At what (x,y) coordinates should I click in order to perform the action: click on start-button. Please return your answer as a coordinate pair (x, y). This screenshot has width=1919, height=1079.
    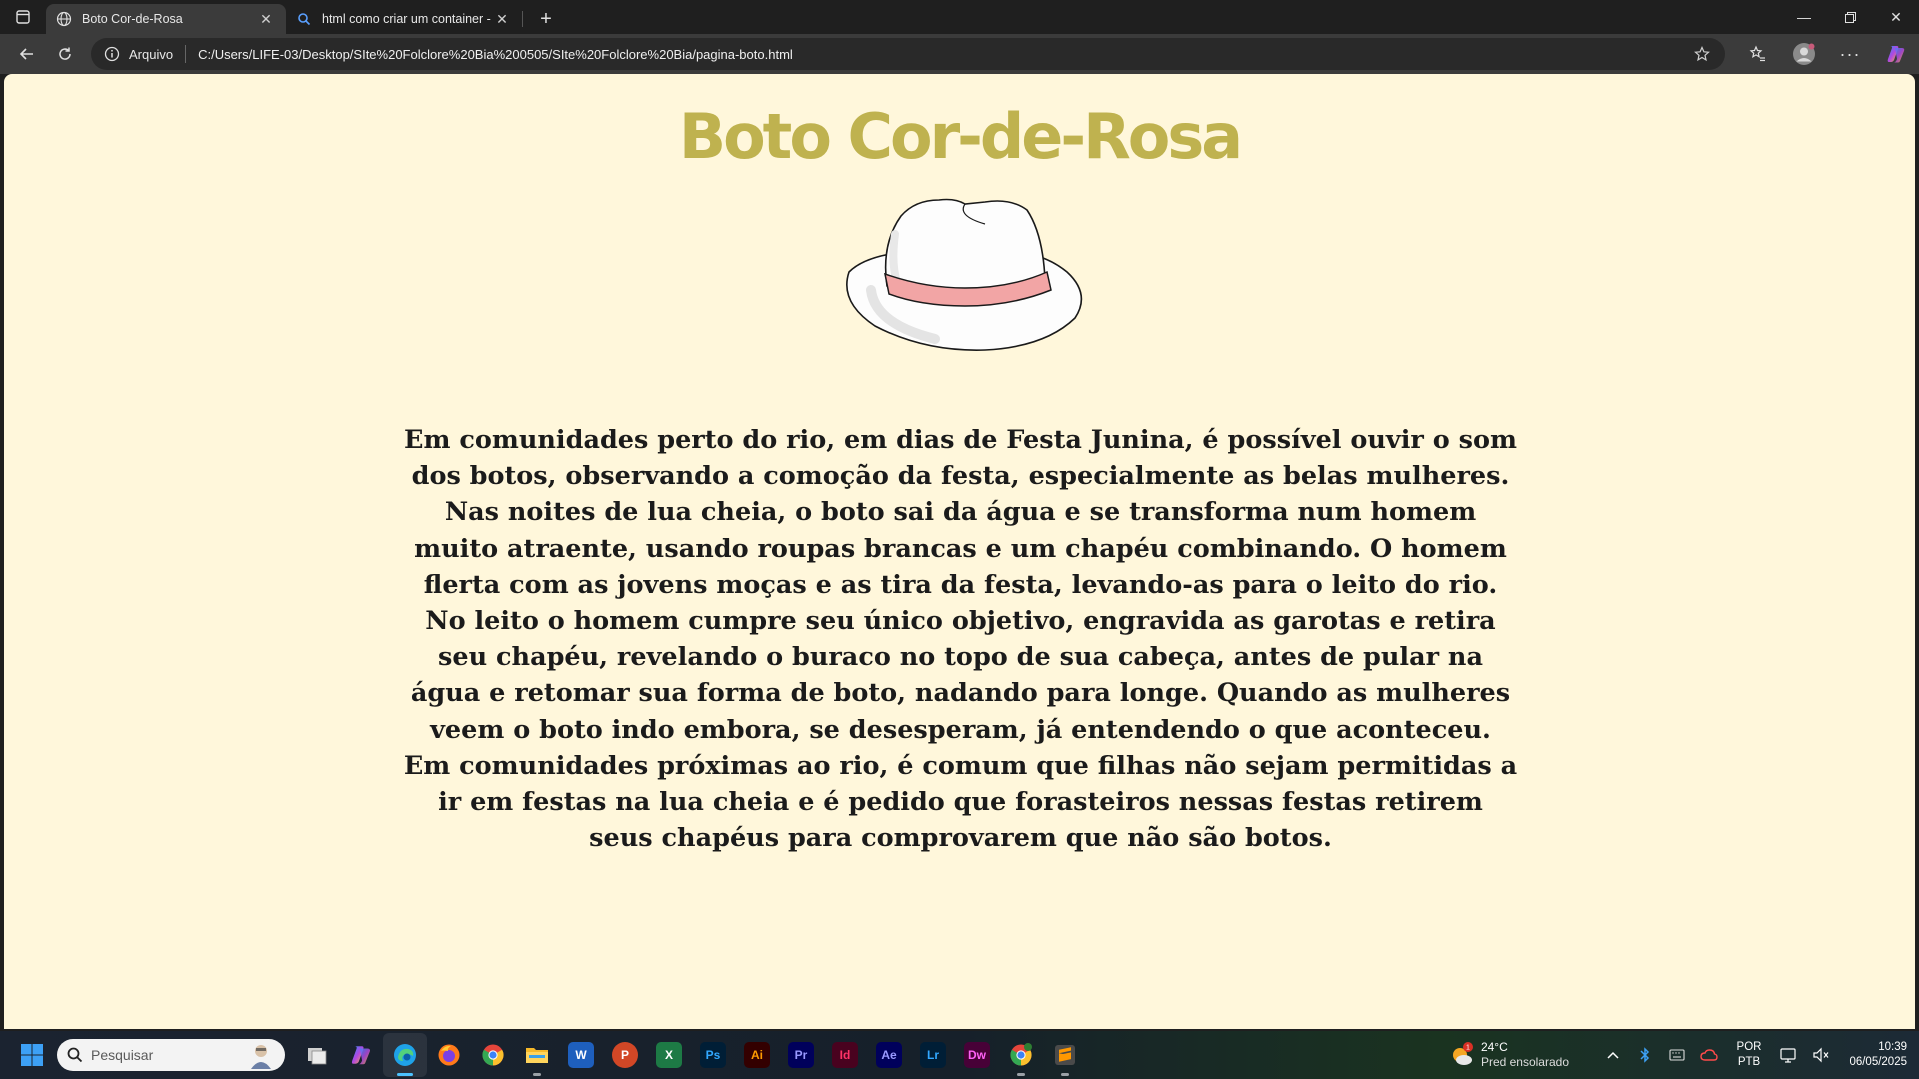
    Looking at the image, I should click on (32, 1055).